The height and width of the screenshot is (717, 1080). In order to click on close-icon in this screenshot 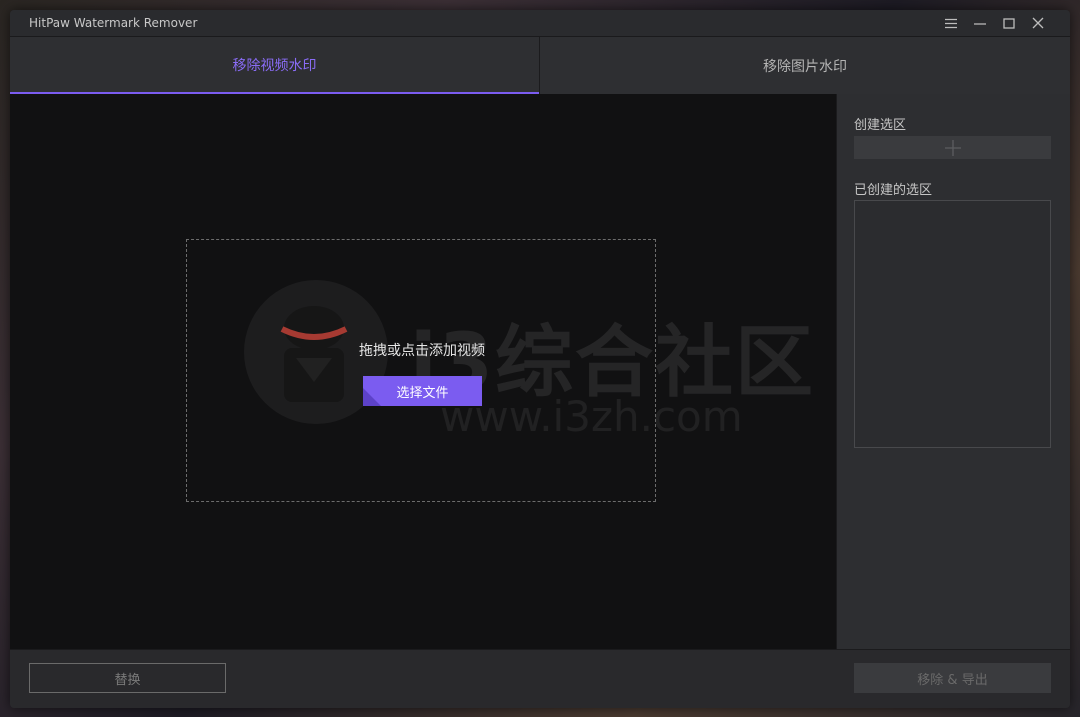, I will do `click(1038, 23)`.